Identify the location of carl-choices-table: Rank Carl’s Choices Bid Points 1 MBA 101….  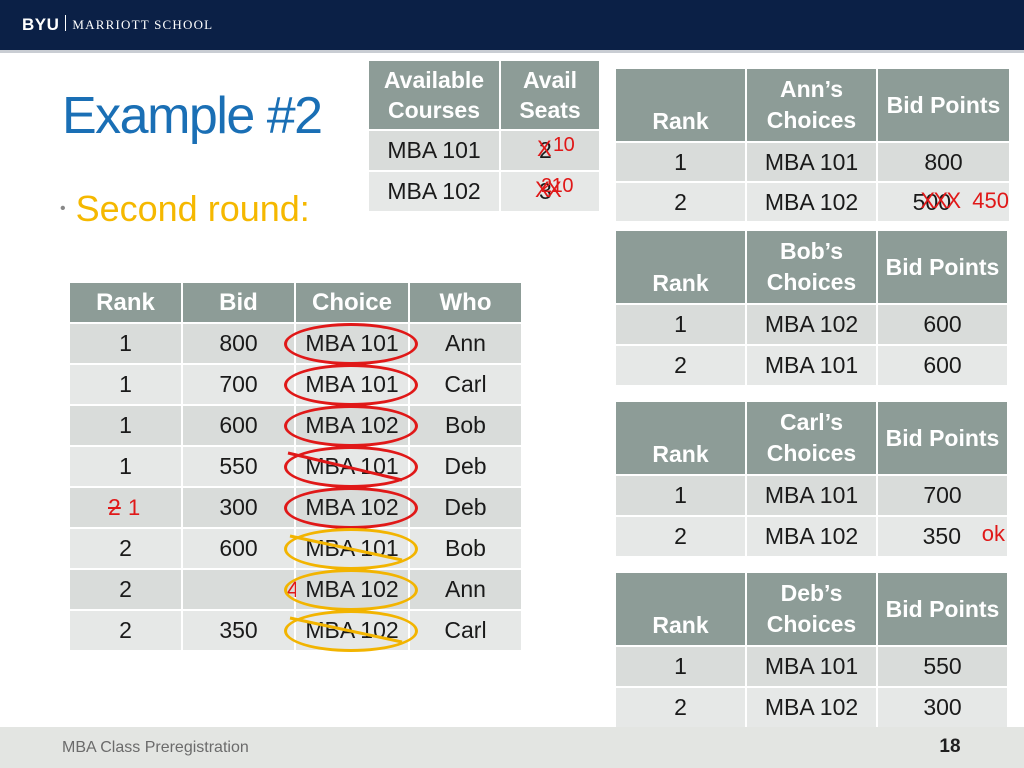
(811, 479).